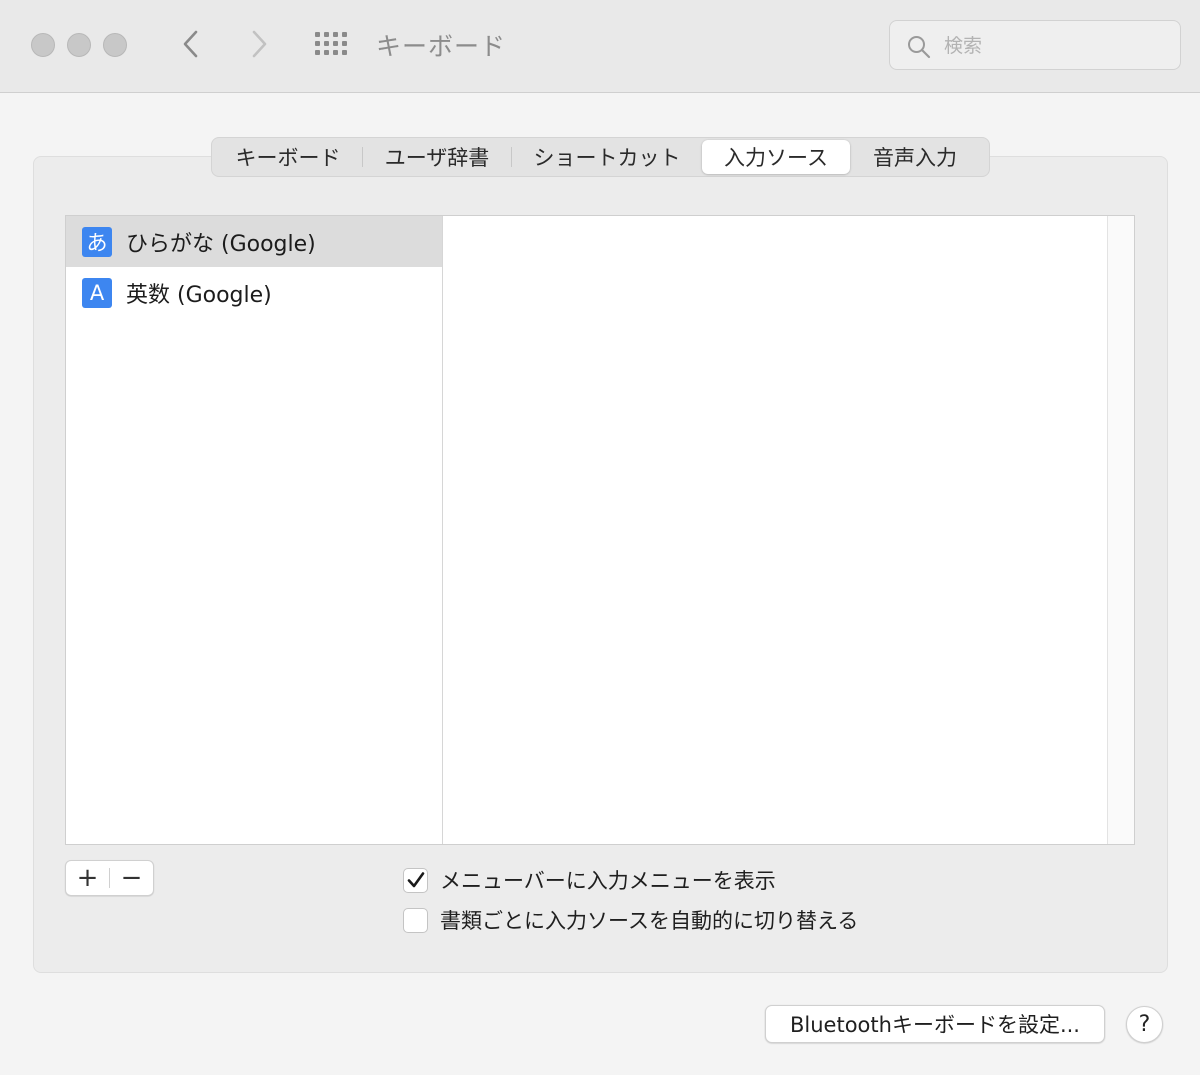 The height and width of the screenshot is (1075, 1200). I want to click on scrollbar, so click(1120, 530).